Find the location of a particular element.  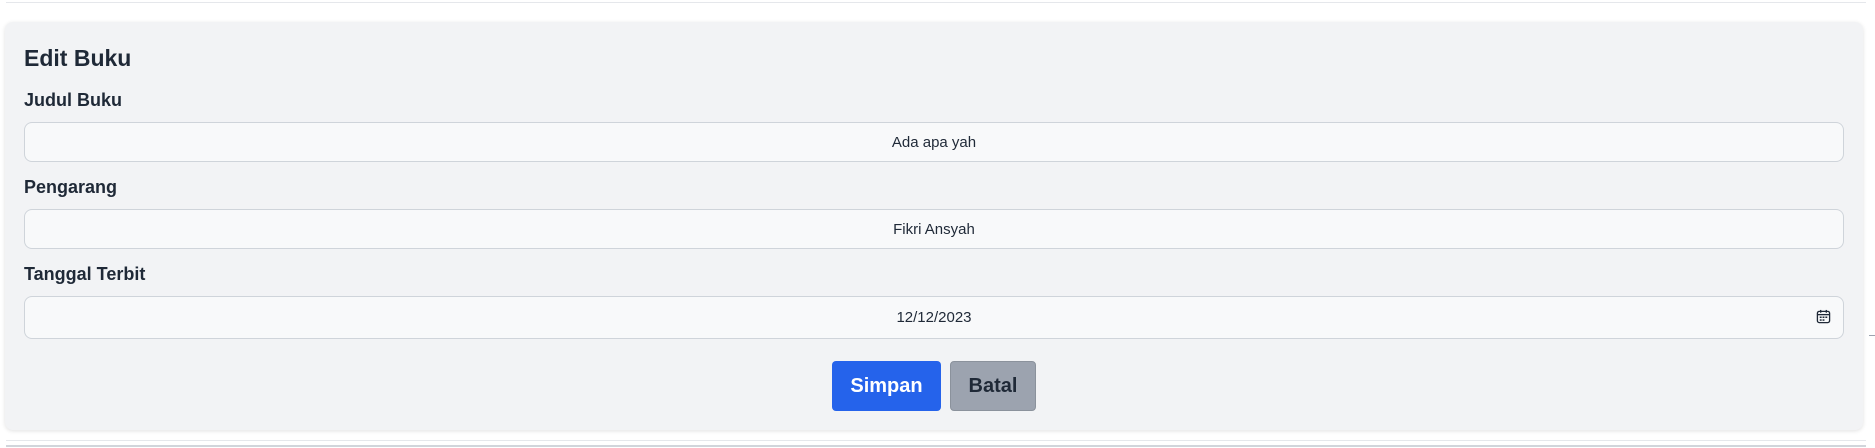

top-divider is located at coordinates (936, 1).